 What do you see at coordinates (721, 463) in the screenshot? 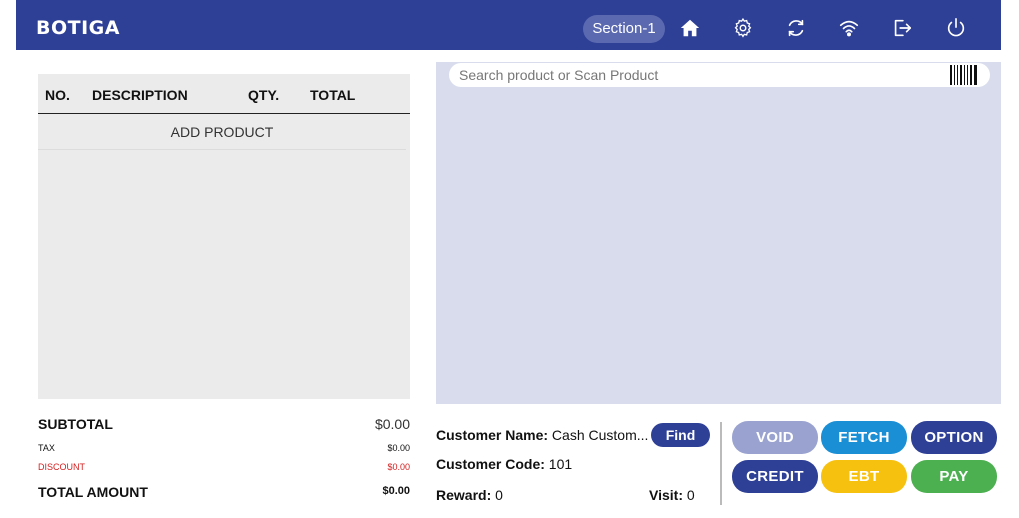
I see `divider` at bounding box center [721, 463].